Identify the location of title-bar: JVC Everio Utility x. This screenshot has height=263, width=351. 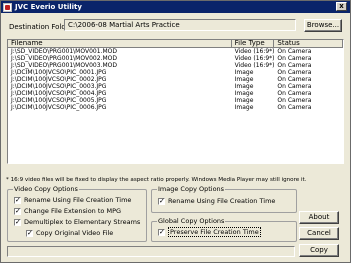
(175, 7).